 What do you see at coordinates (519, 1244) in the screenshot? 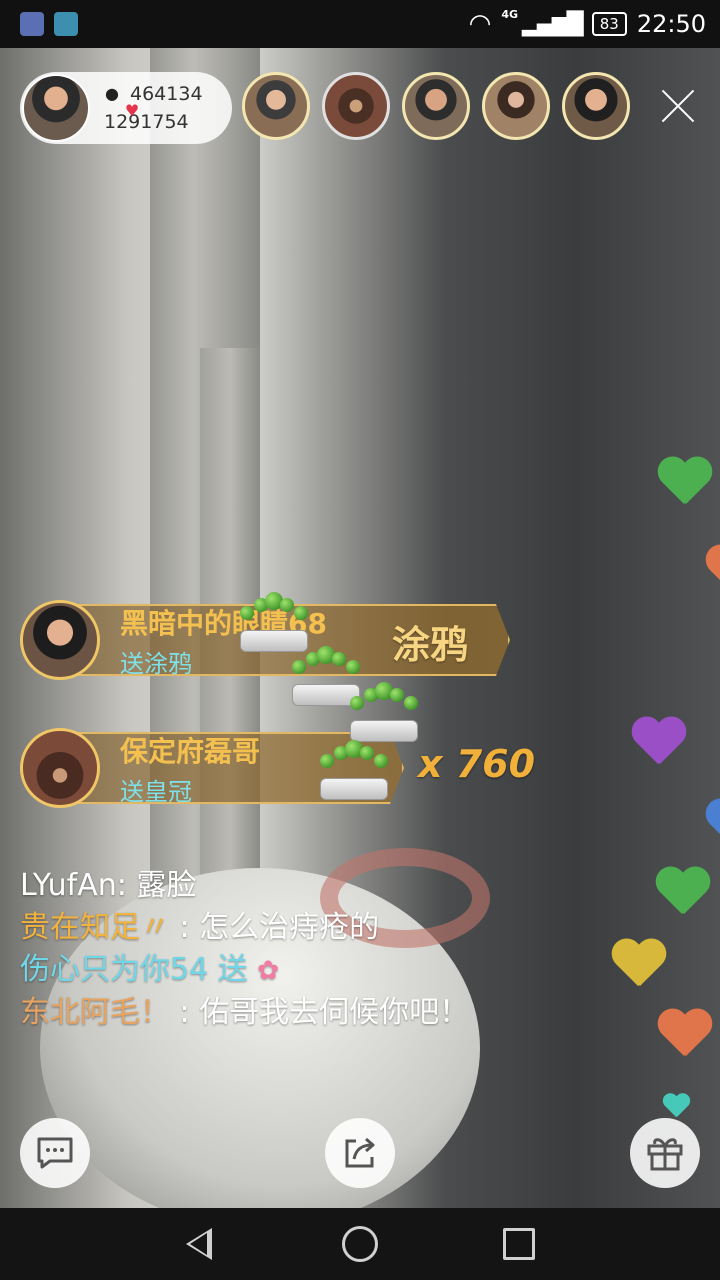
I see `recent-apps-icon` at bounding box center [519, 1244].